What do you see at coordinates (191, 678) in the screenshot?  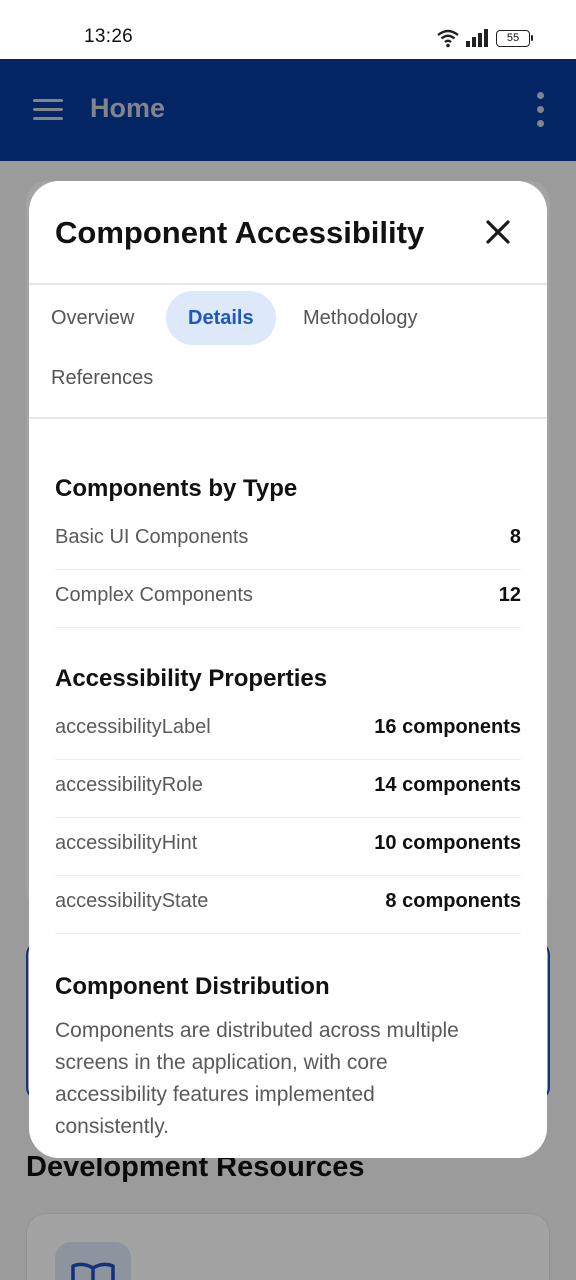 I see `section-title: Accessibility Properties` at bounding box center [191, 678].